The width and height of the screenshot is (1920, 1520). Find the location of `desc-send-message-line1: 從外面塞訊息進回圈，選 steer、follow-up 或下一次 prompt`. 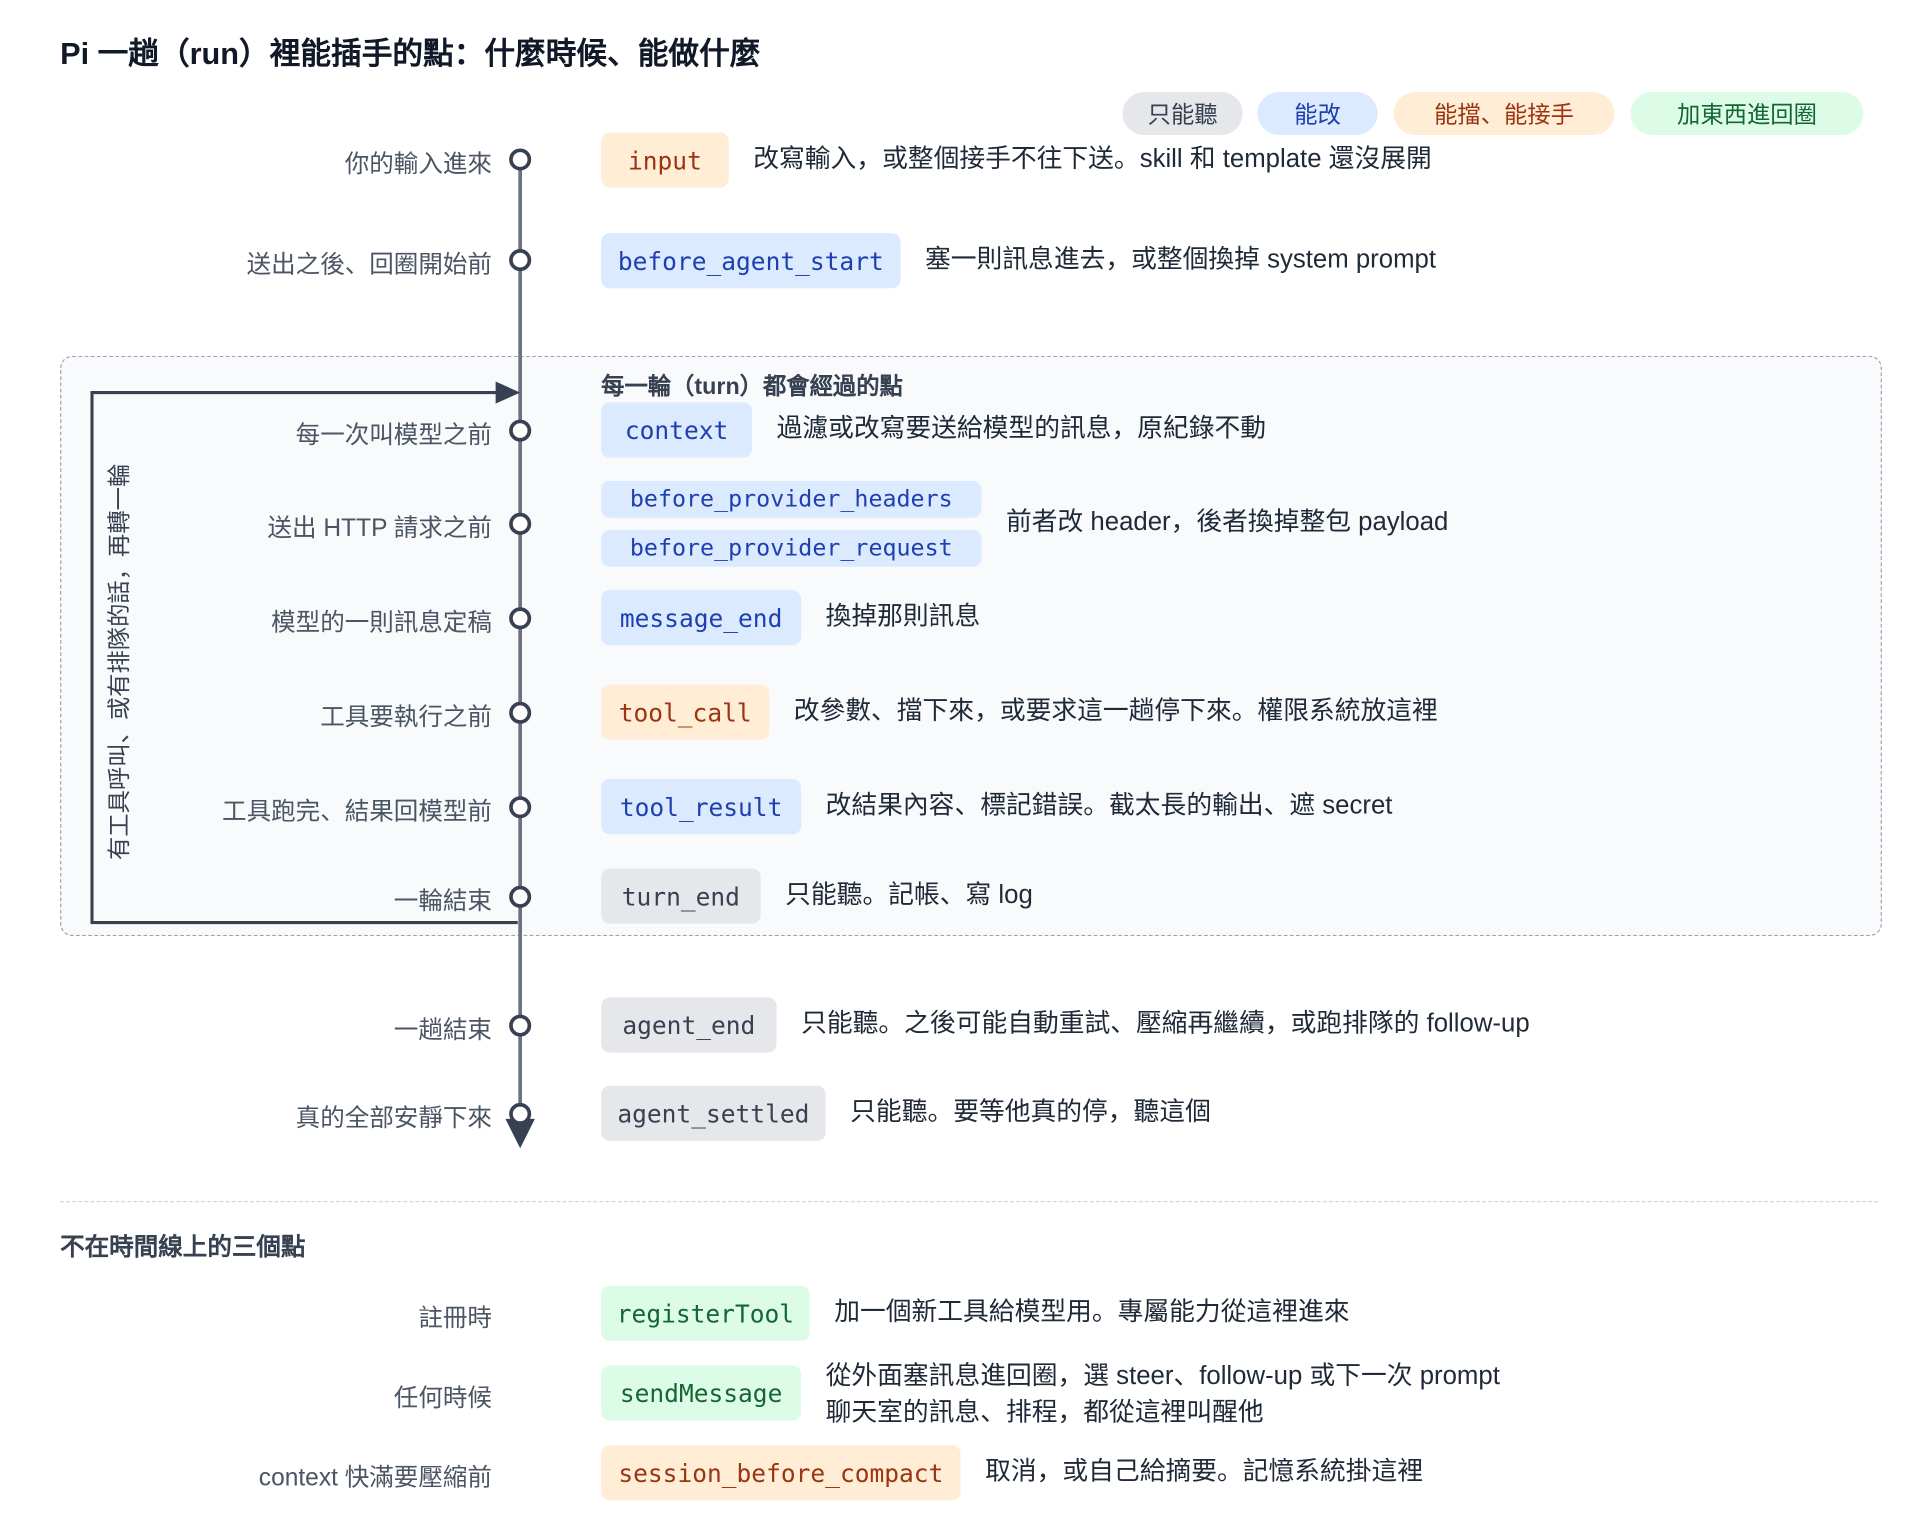

desc-send-message-line1: 從外面塞訊息進回圈，選 steer、follow-up 或下一次 prompt is located at coordinates (1162, 1375).